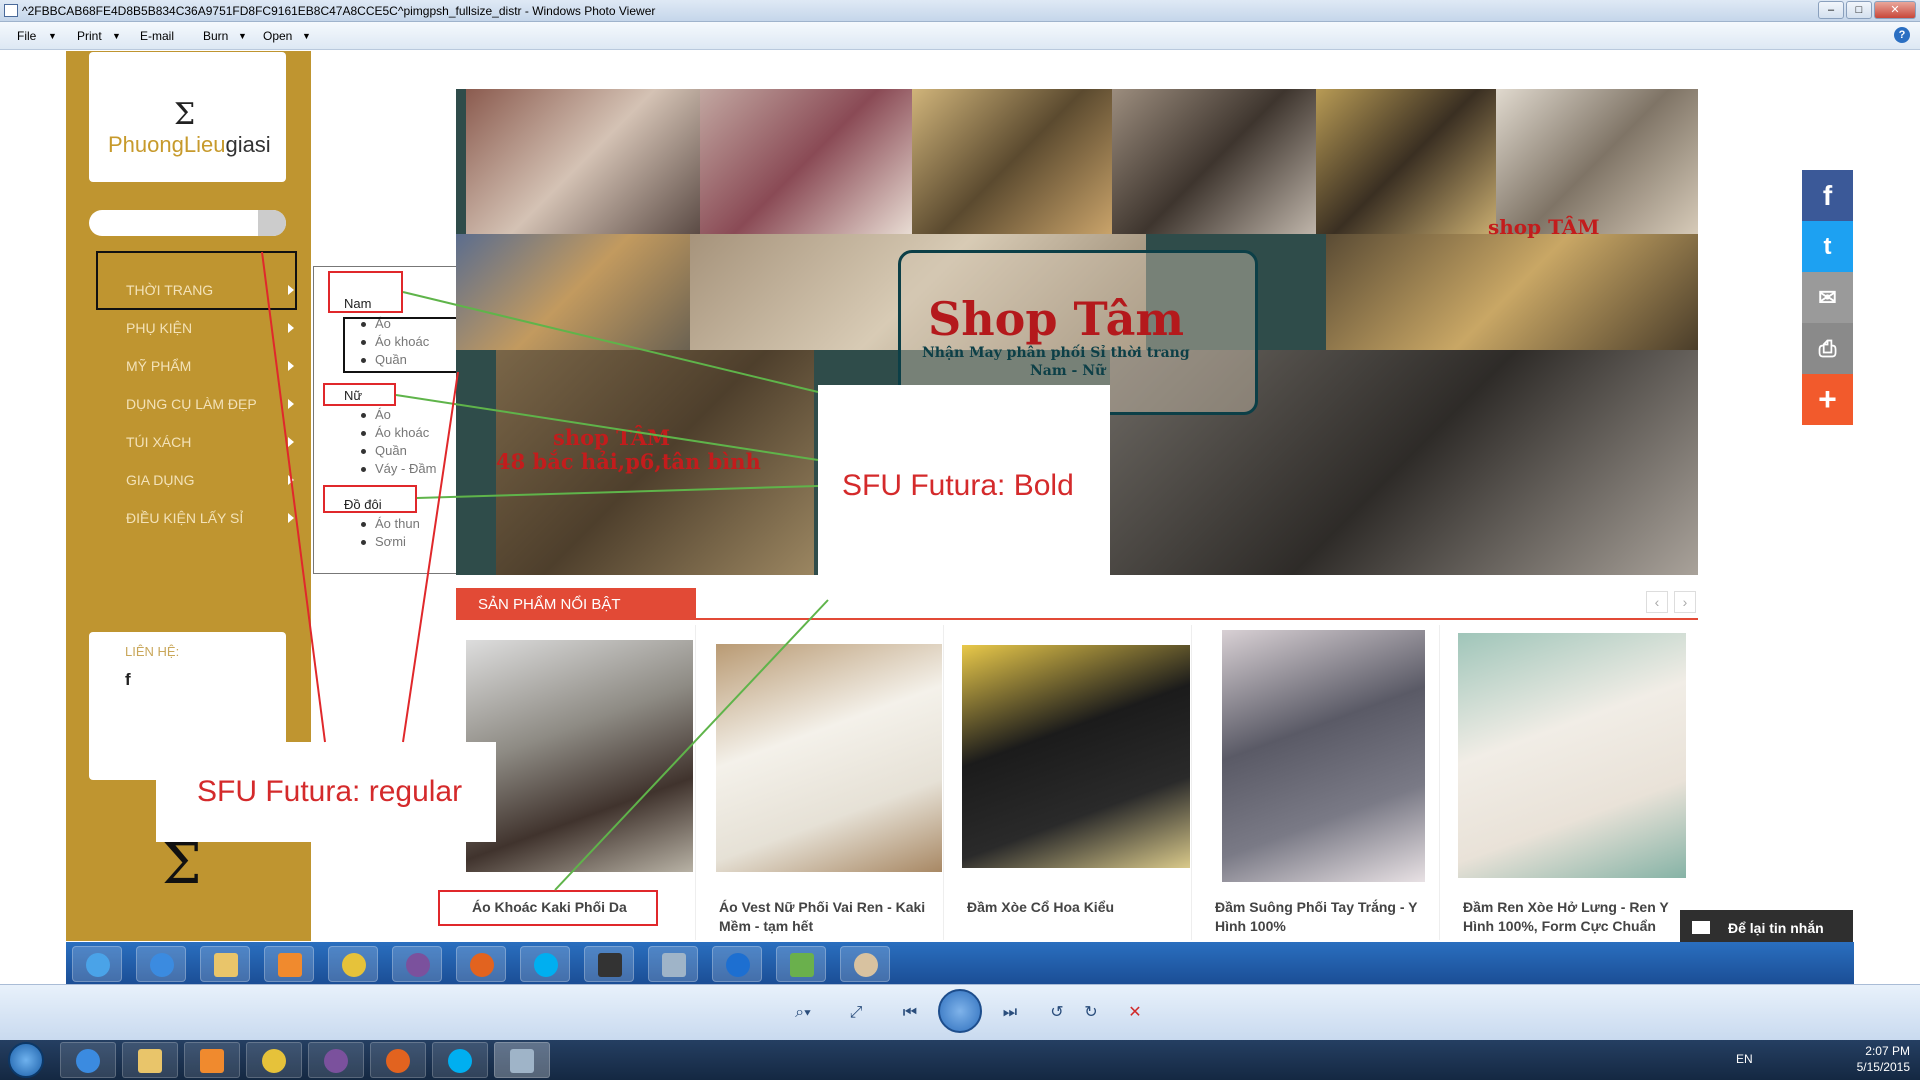  What do you see at coordinates (1827, 348) in the screenshot?
I see `print-icon: ⎙` at bounding box center [1827, 348].